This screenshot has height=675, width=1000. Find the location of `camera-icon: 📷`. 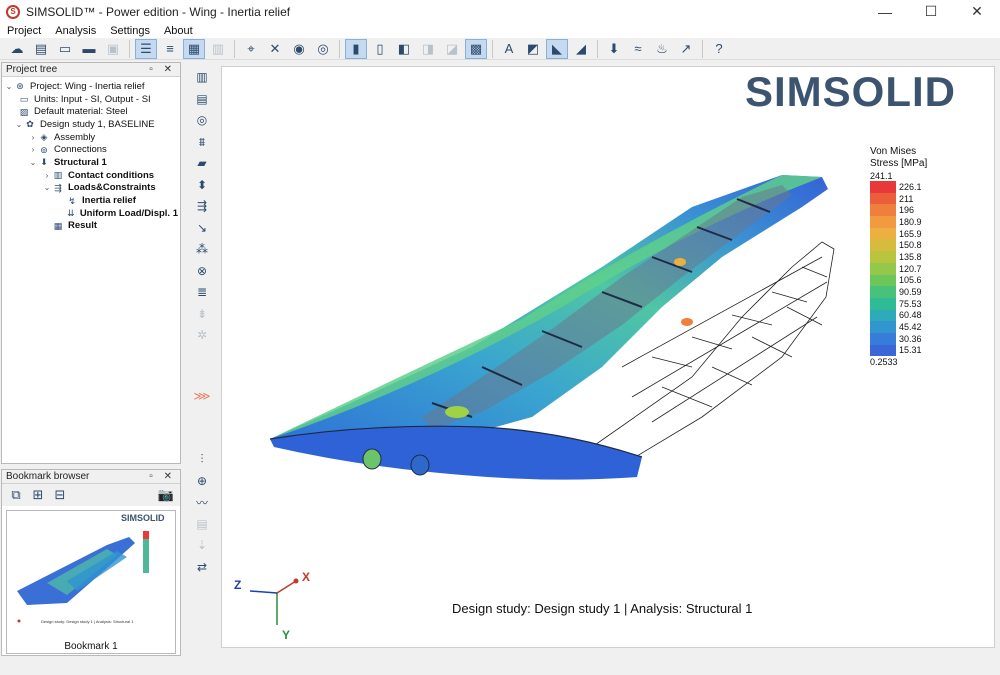

camera-icon: 📷 is located at coordinates (166, 495).